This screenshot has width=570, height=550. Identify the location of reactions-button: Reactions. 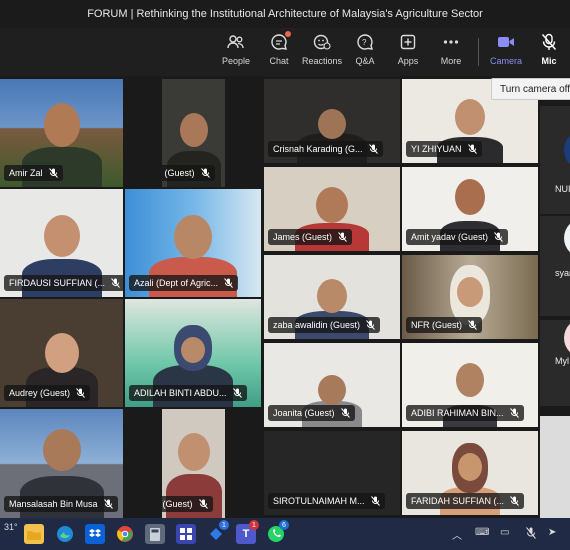
(322, 49).